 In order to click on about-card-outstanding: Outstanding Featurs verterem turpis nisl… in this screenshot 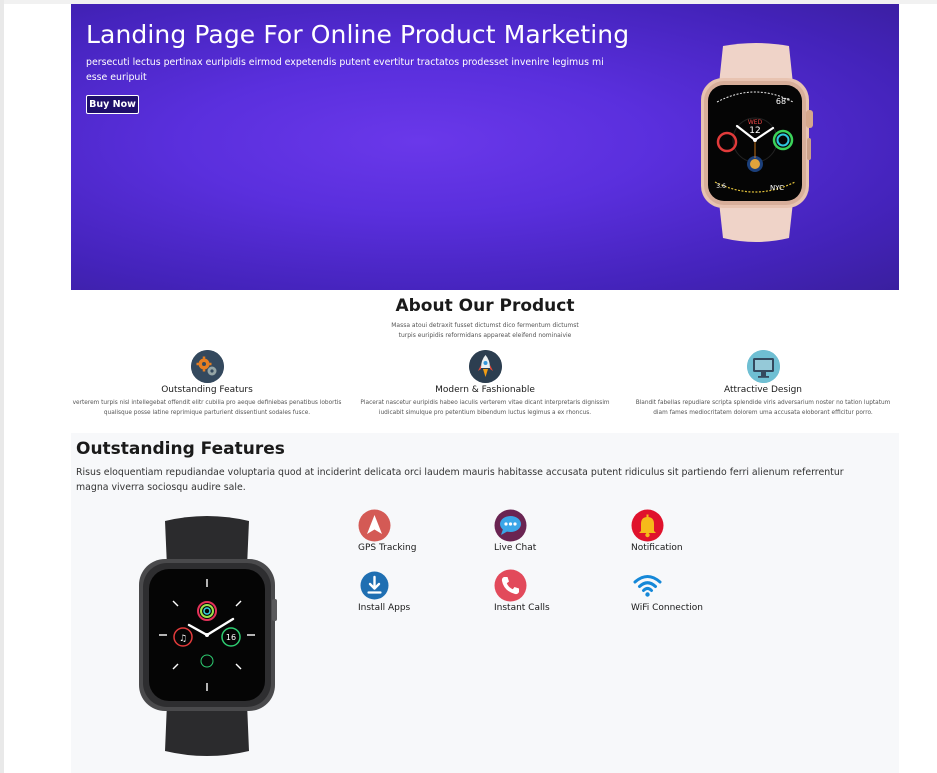, I will do `click(207, 384)`.